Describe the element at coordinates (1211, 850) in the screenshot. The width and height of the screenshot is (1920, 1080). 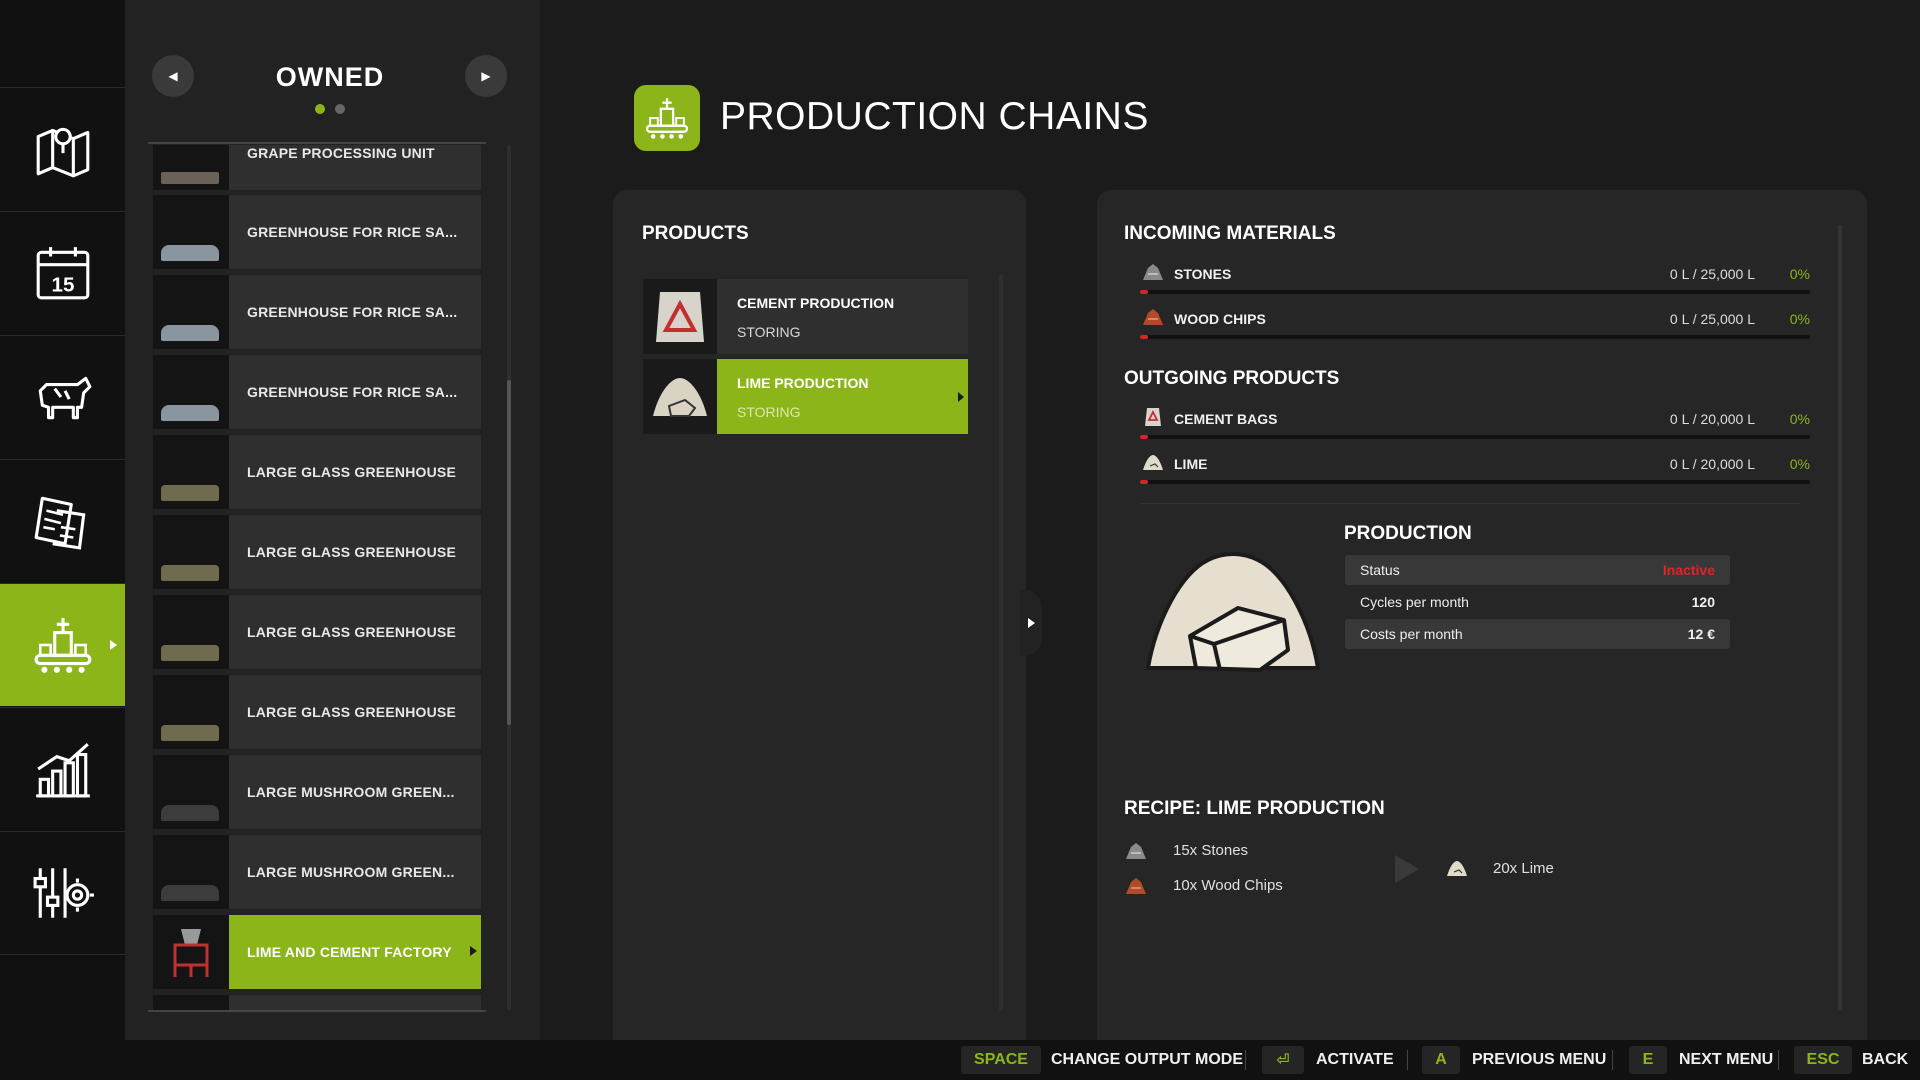
I see `recipe-input: 15x Stones` at that location.